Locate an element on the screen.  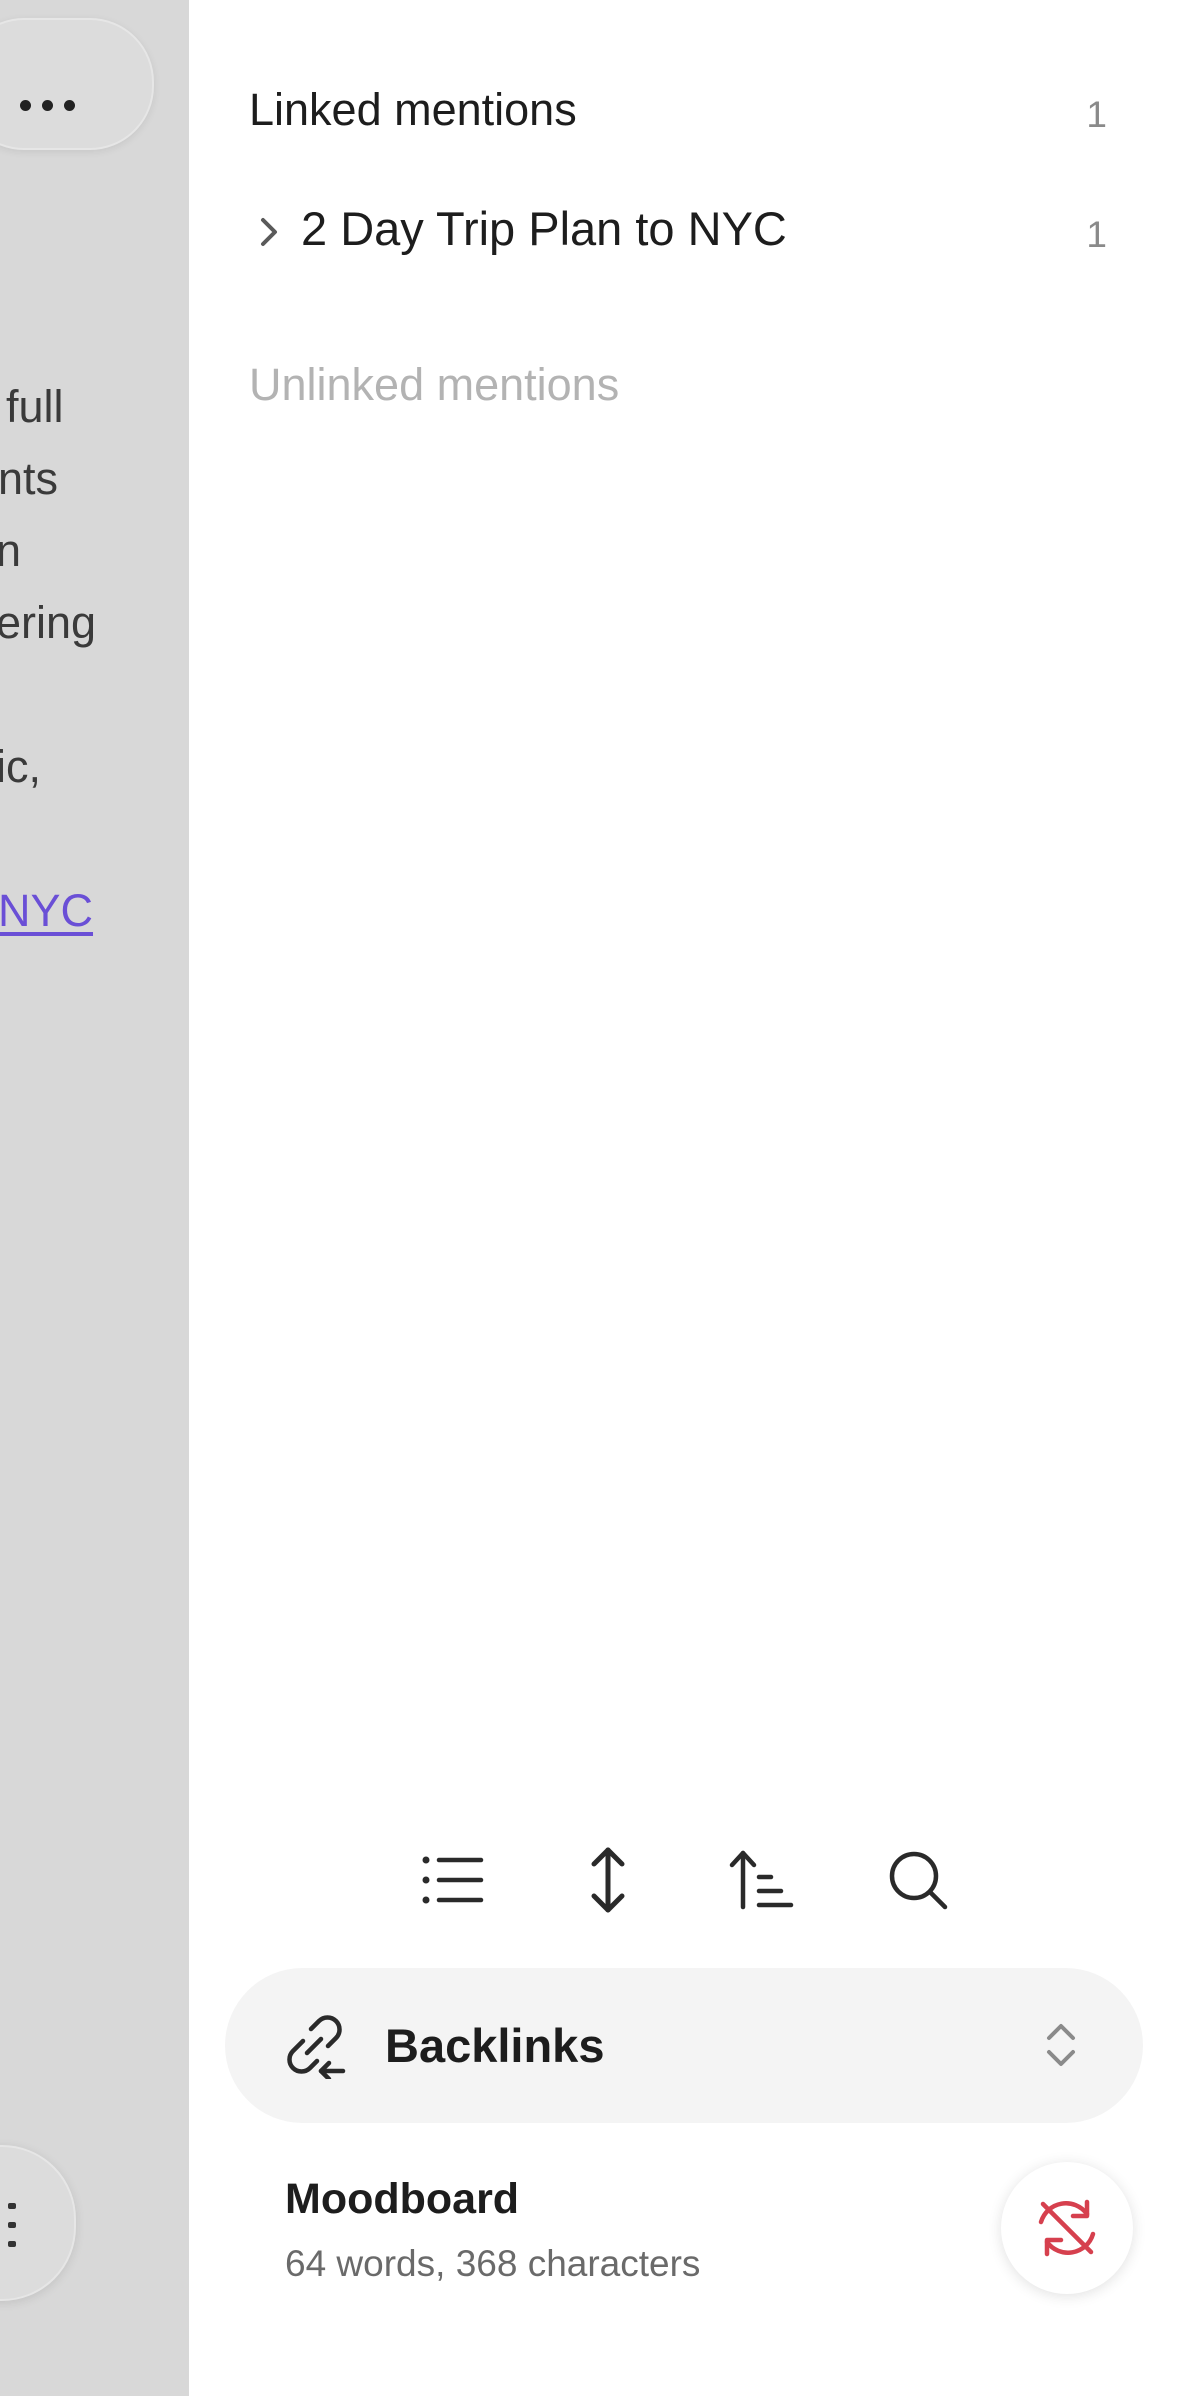
editor-text-line: n is located at coordinates (11, 550).